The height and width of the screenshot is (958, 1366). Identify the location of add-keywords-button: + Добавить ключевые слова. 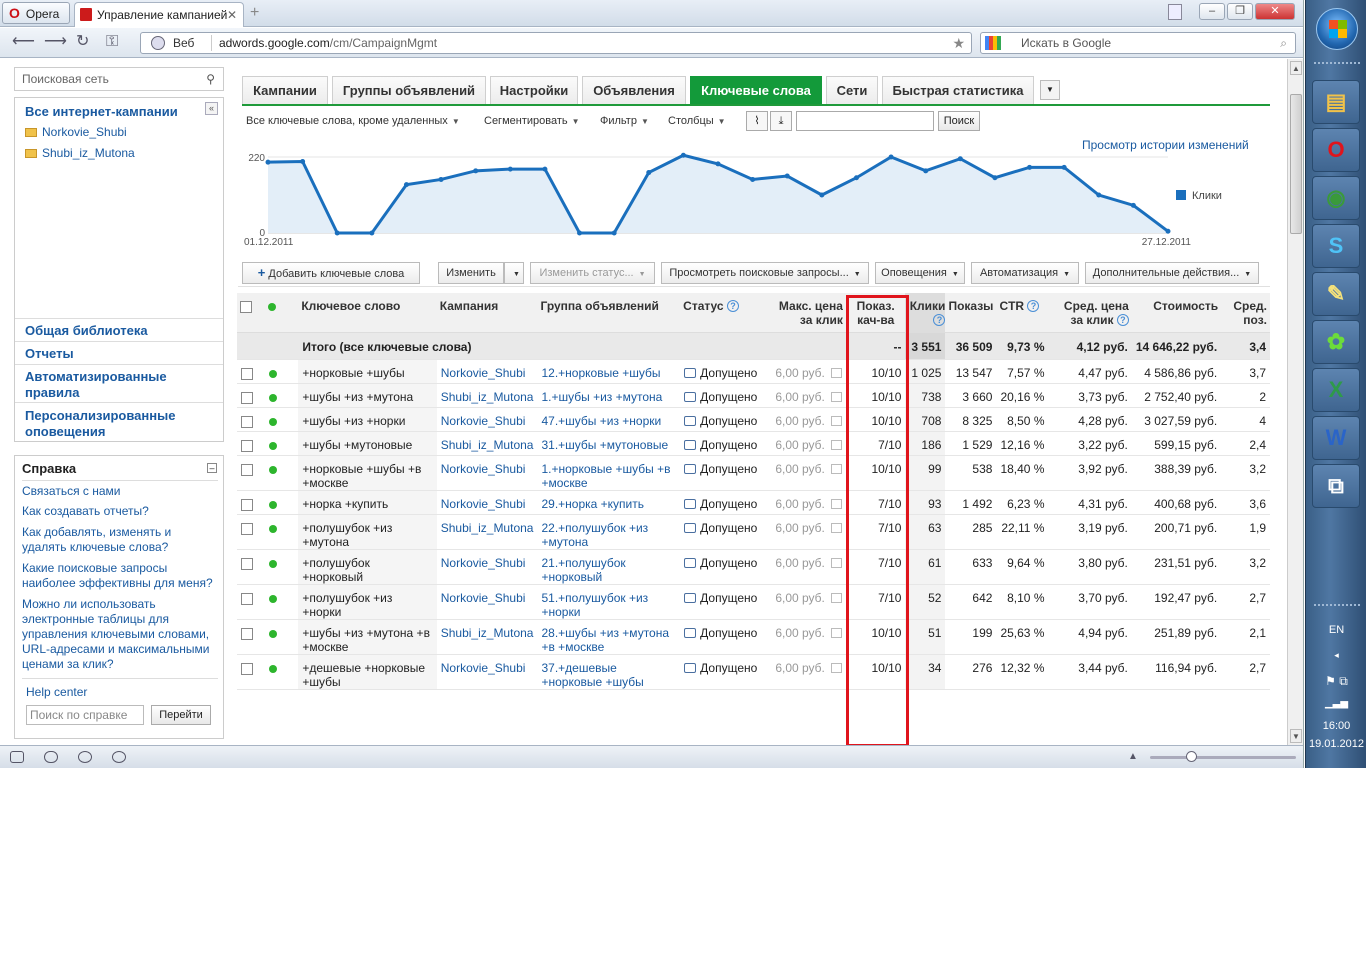
(331, 273).